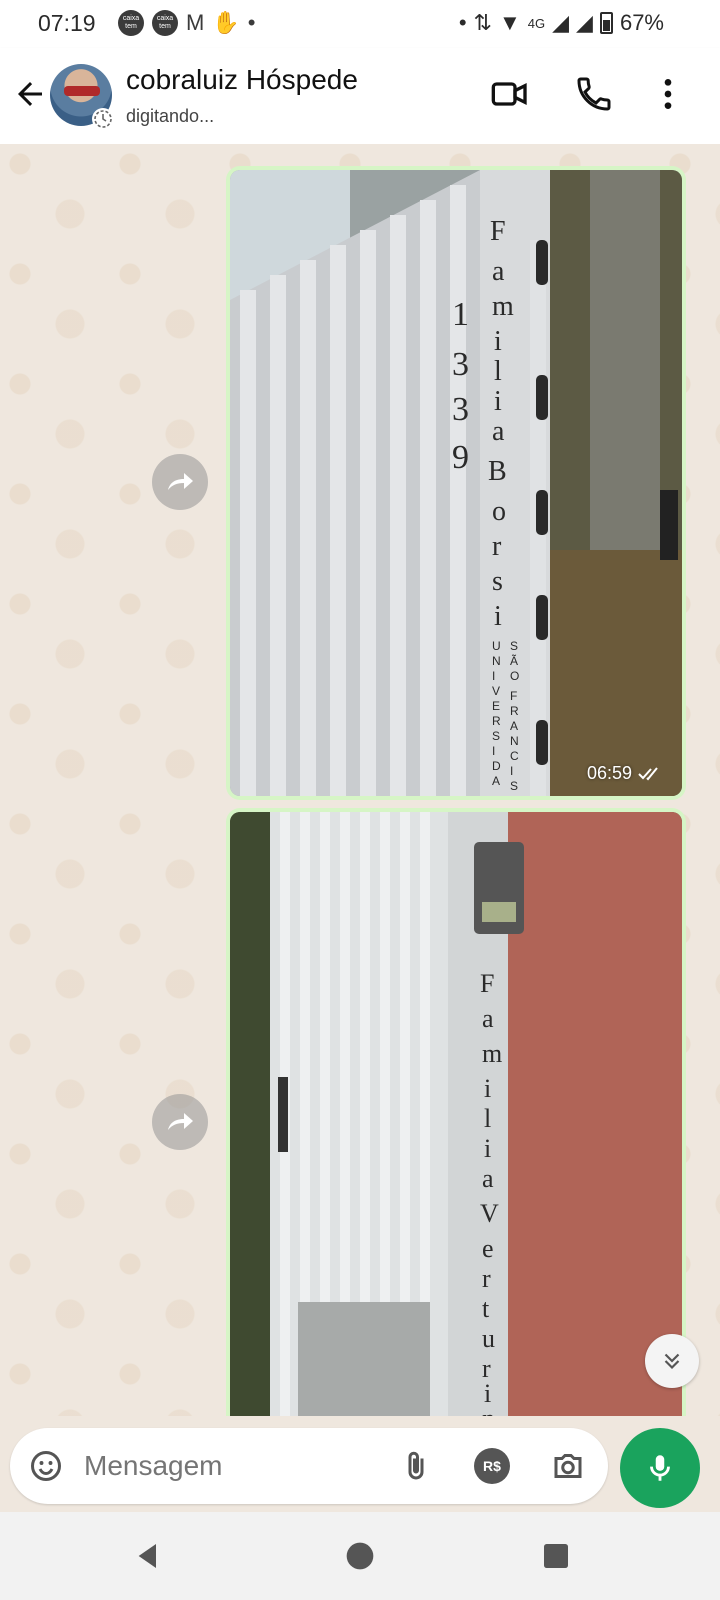 The image size is (720, 1600). Describe the element at coordinates (416, 1466) in the screenshot. I see `attach-icon` at that location.